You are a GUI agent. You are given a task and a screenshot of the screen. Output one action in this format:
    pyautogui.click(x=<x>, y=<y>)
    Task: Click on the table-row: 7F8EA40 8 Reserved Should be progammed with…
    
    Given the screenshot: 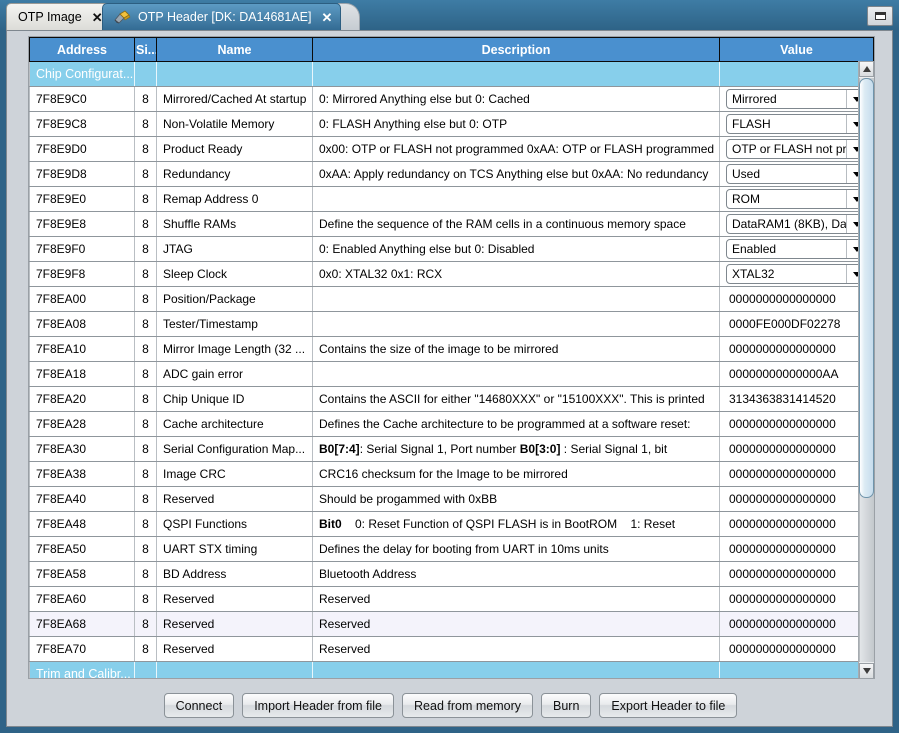 What is the action you would take?
    pyautogui.click(x=451, y=499)
    